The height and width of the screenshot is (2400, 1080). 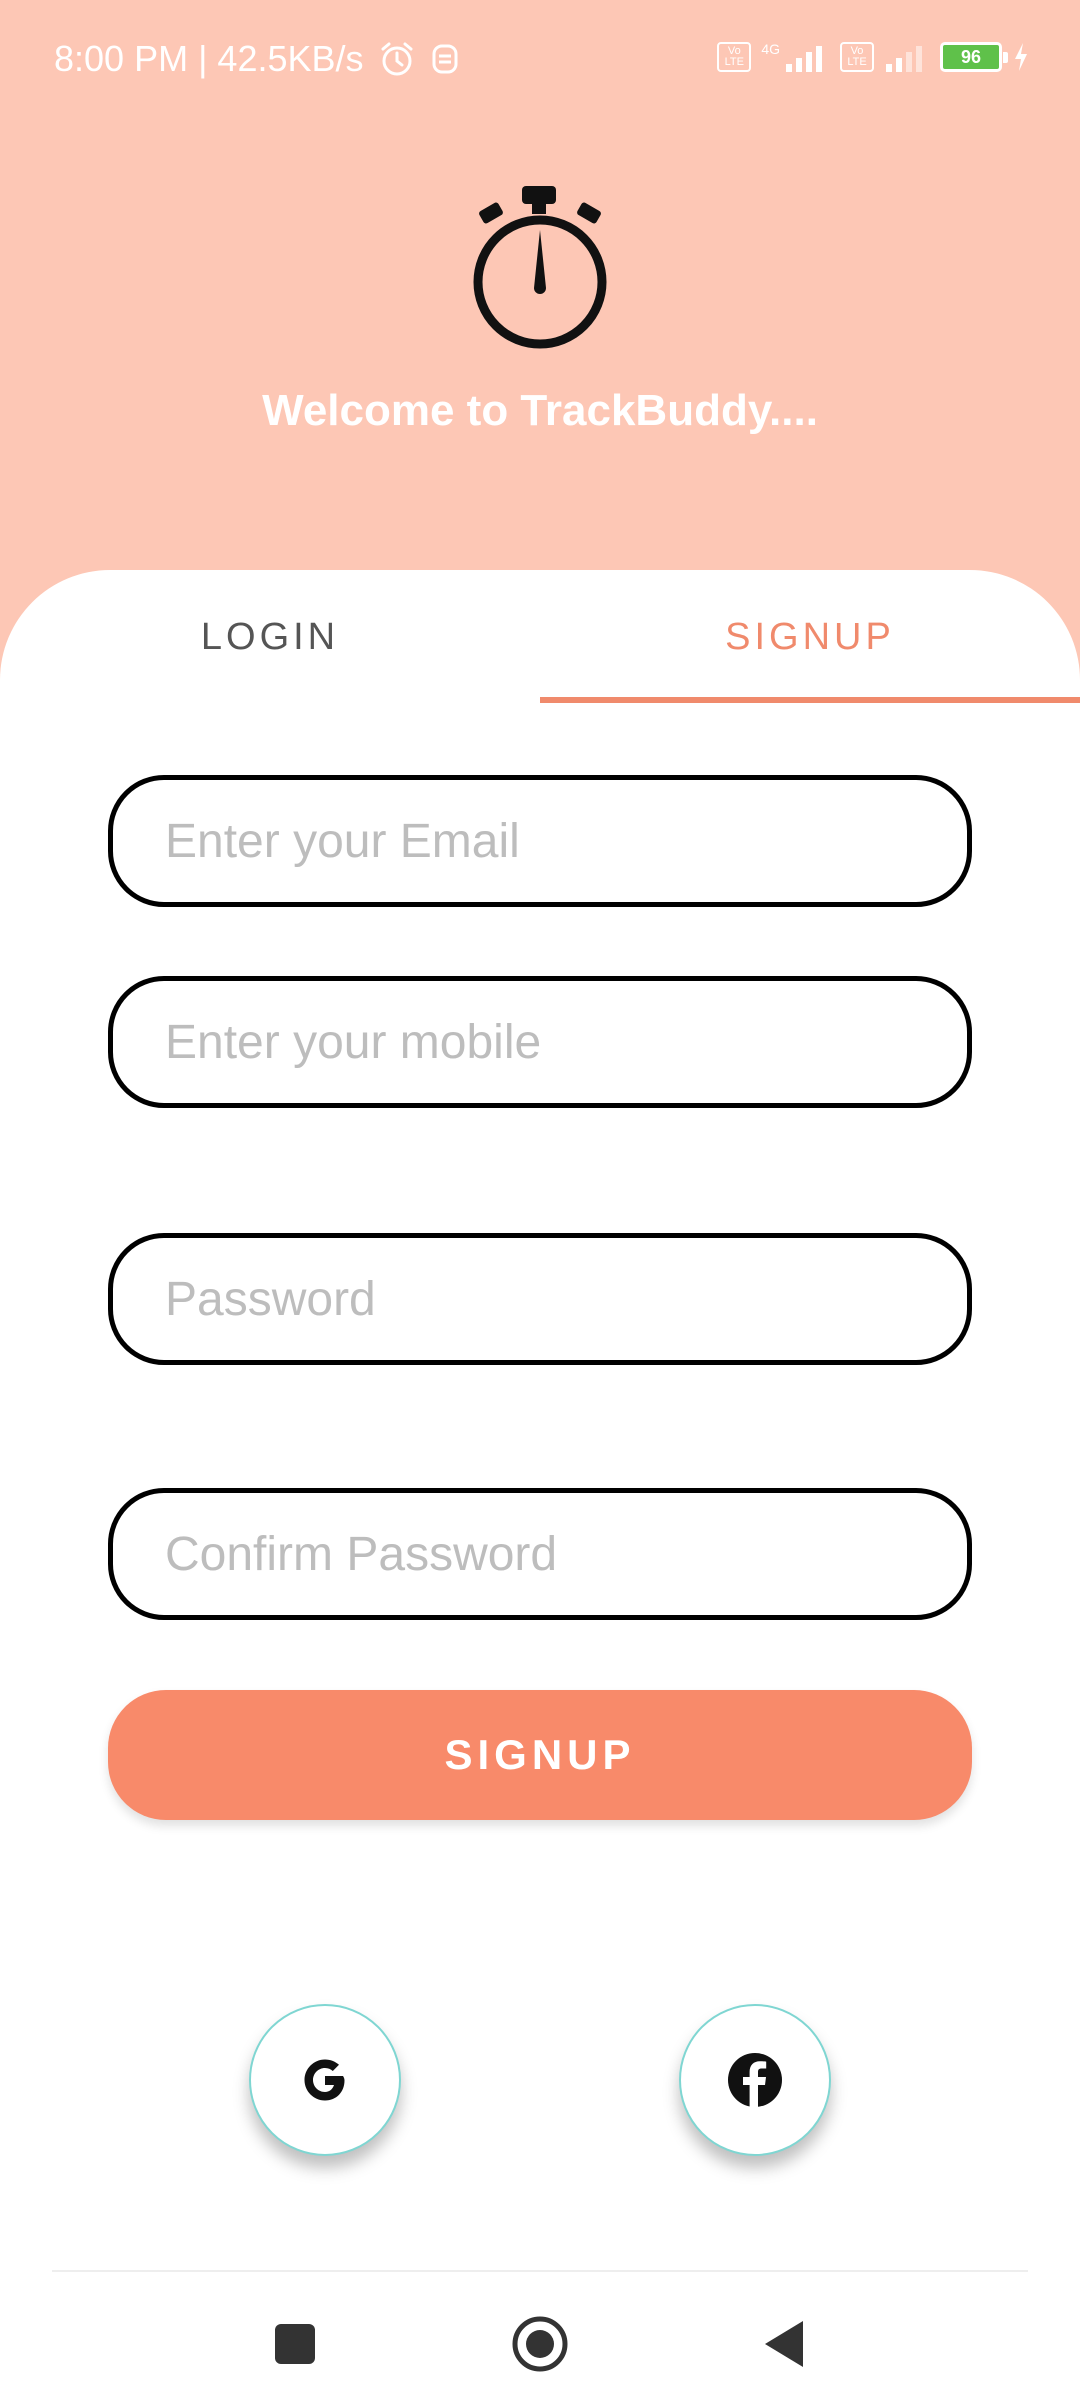 What do you see at coordinates (904, 59) in the screenshot?
I see `signal-strength-2-icon` at bounding box center [904, 59].